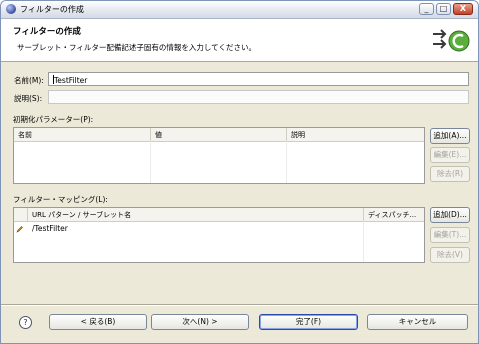 This screenshot has height=344, width=479. What do you see at coordinates (450, 174) in the screenshot?
I see `init-params-remove-button: 除去(R)` at bounding box center [450, 174].